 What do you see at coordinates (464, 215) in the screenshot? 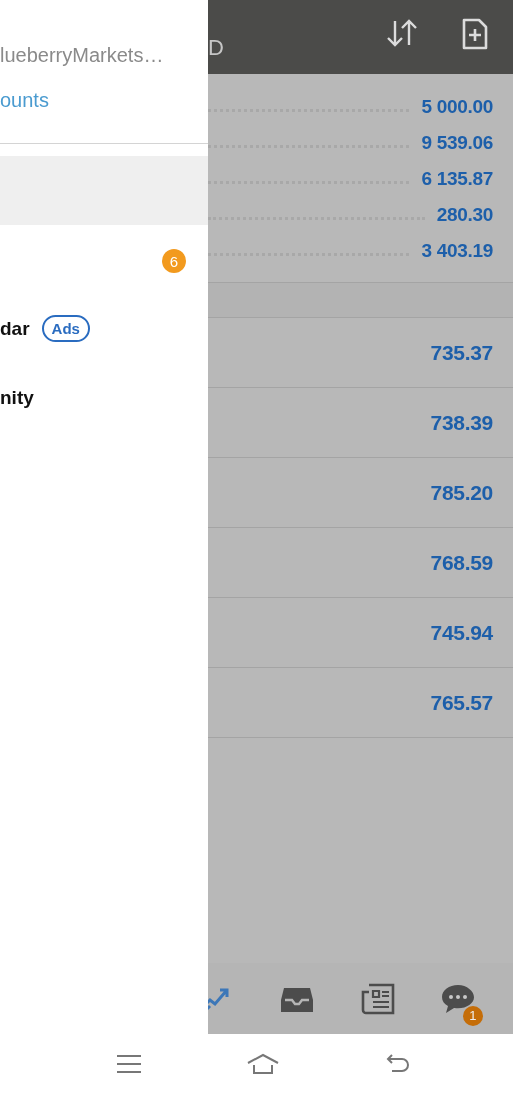
I see `balance-value: 280.30` at bounding box center [464, 215].